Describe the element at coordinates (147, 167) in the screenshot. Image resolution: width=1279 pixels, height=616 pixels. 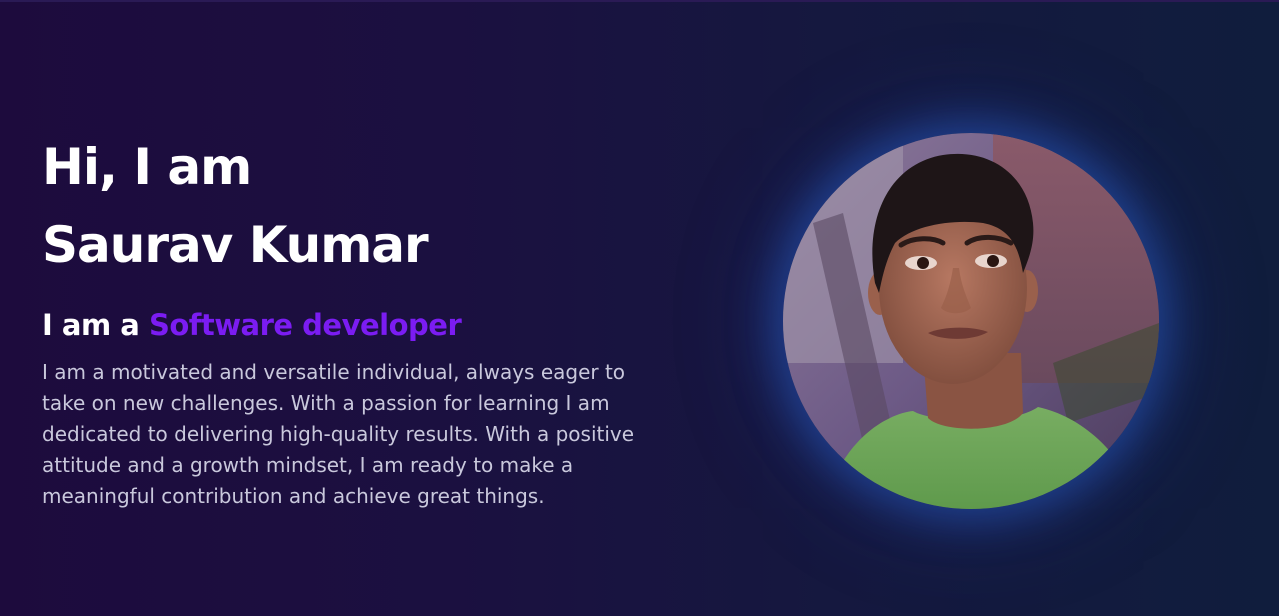
I see `greeting-line-1: Hi, I am` at that location.